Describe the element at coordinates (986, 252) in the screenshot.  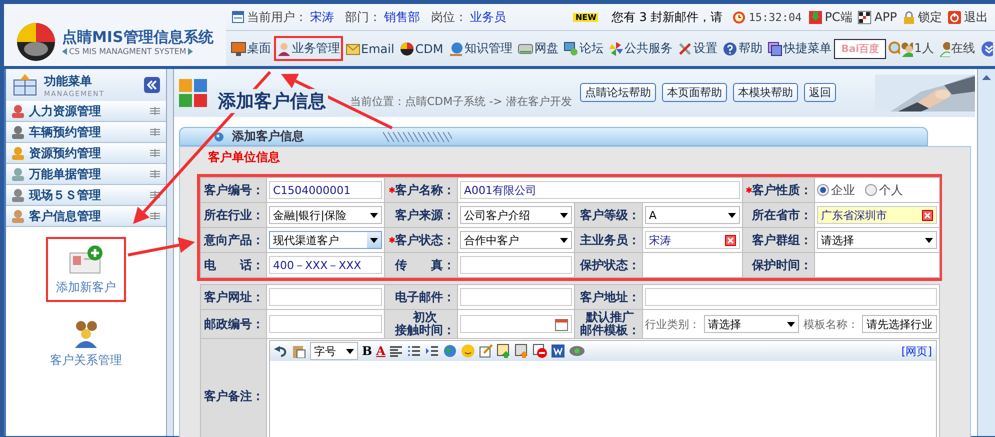
I see `scrollbar` at that location.